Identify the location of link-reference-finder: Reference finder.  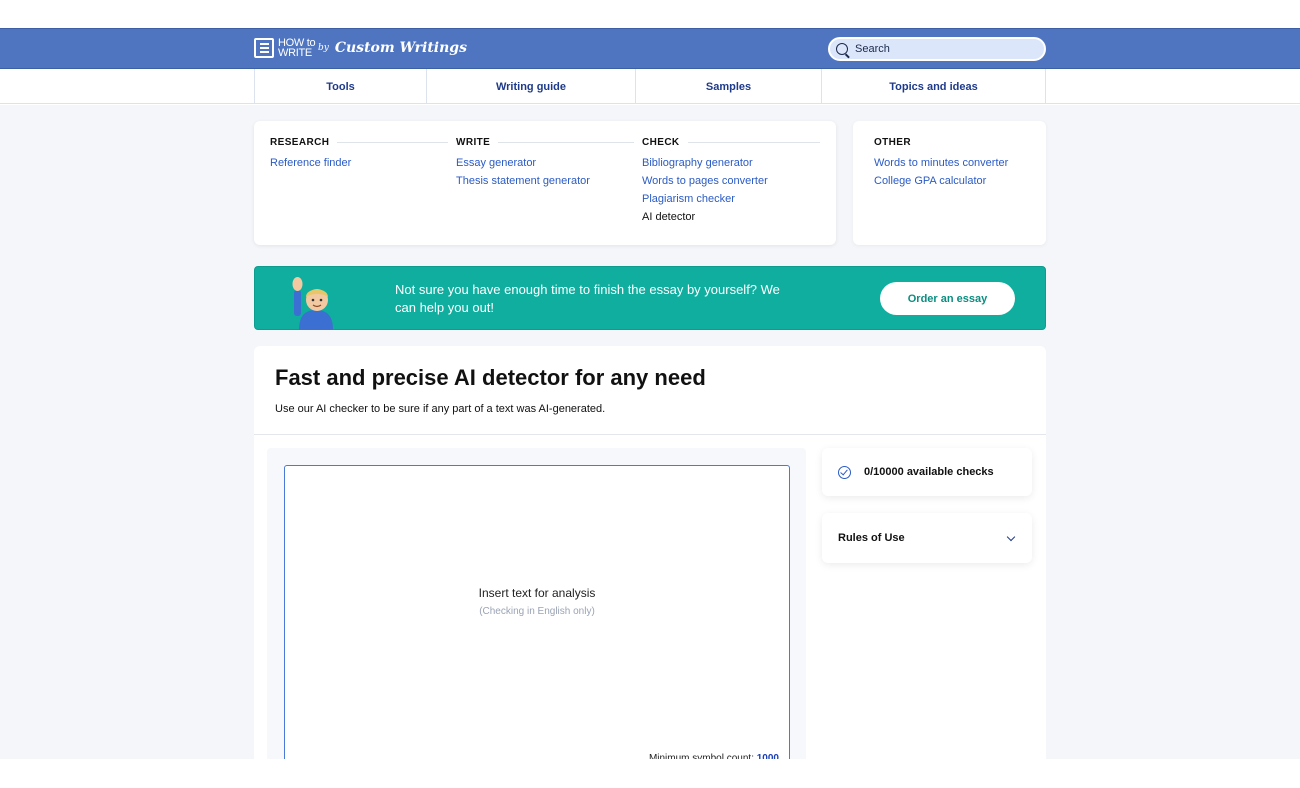
(359, 163).